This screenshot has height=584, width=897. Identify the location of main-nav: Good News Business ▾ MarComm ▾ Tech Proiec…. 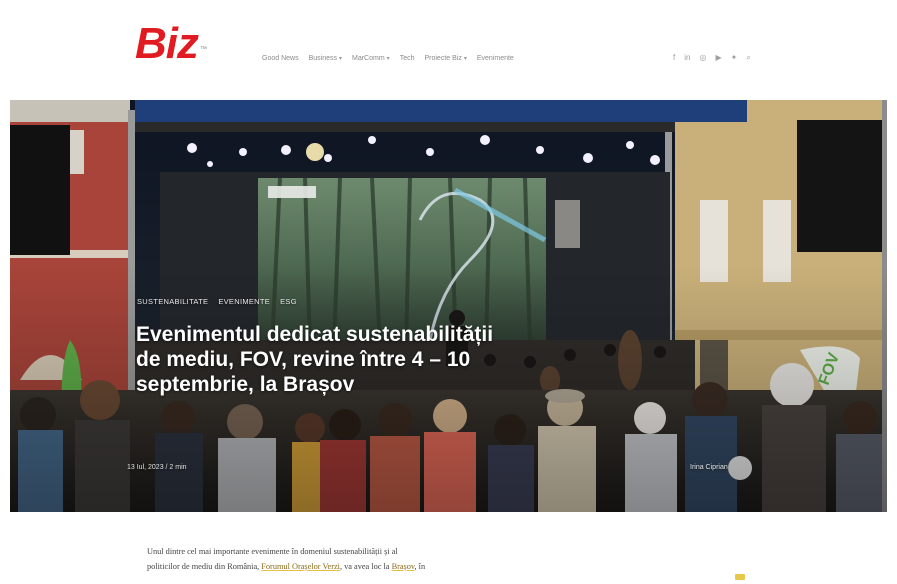
(388, 58).